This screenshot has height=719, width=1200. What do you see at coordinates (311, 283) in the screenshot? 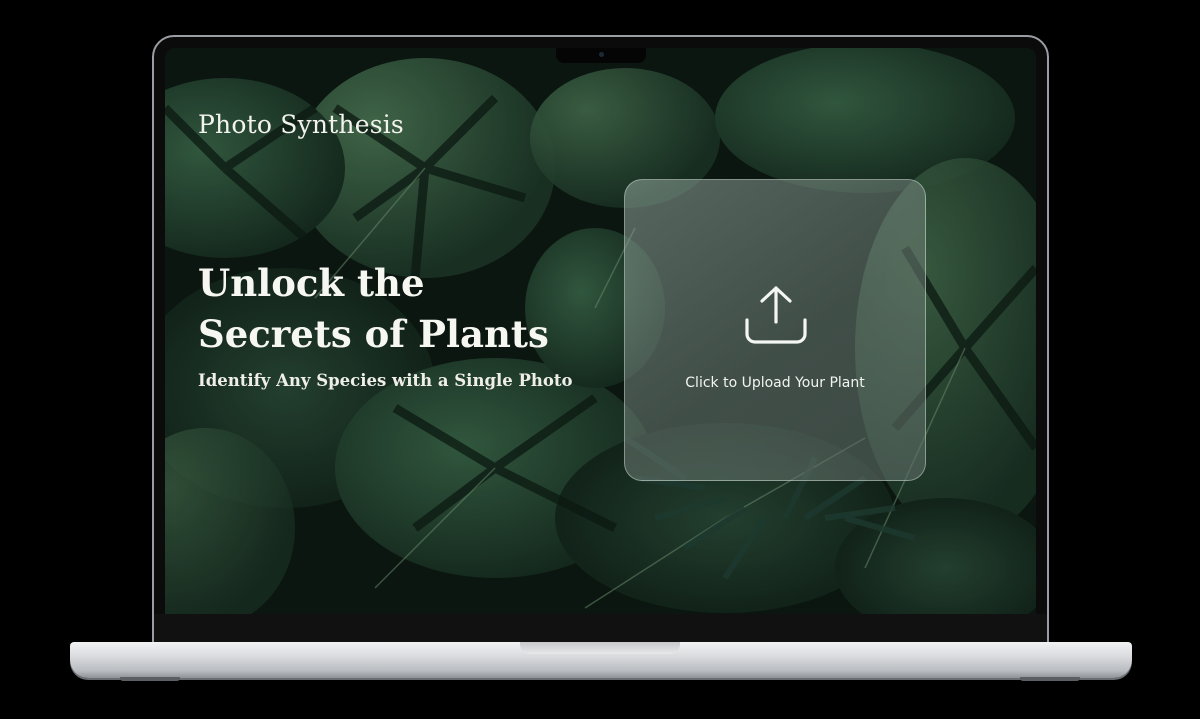
I see `hero-headline-line-1: Unlock the` at bounding box center [311, 283].